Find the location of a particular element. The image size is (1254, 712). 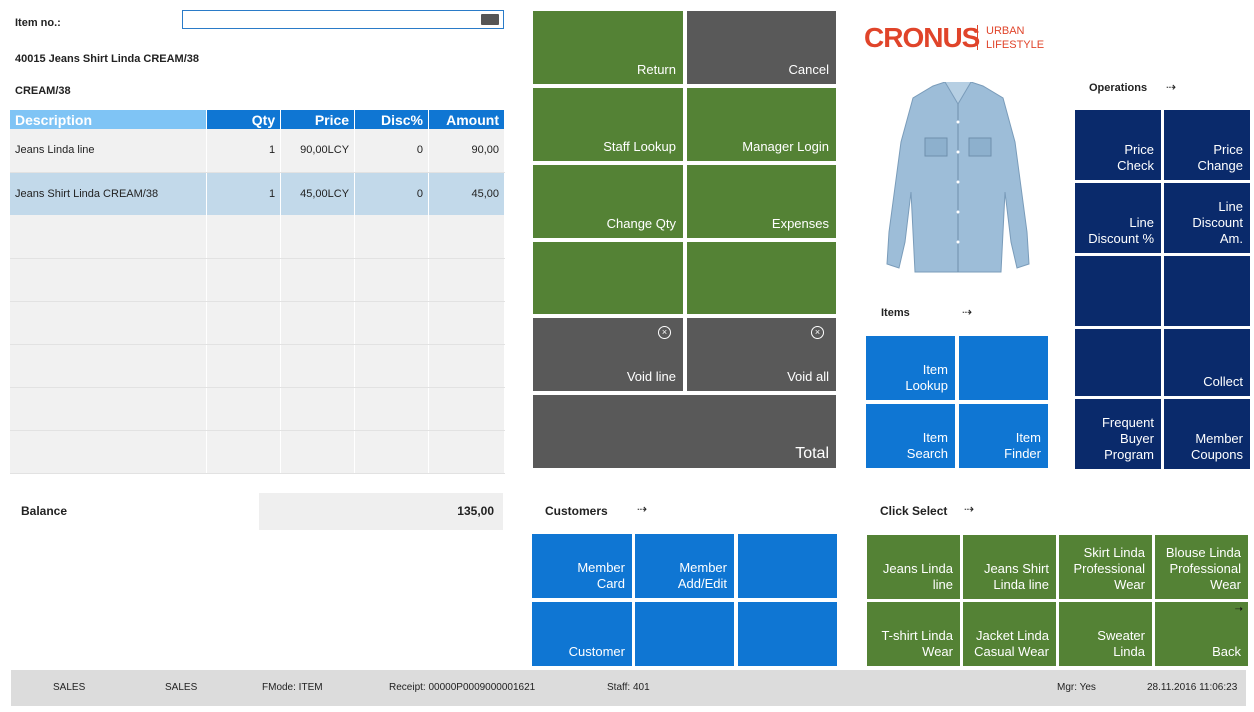

status-staff: Staff: 401 is located at coordinates (628, 687).